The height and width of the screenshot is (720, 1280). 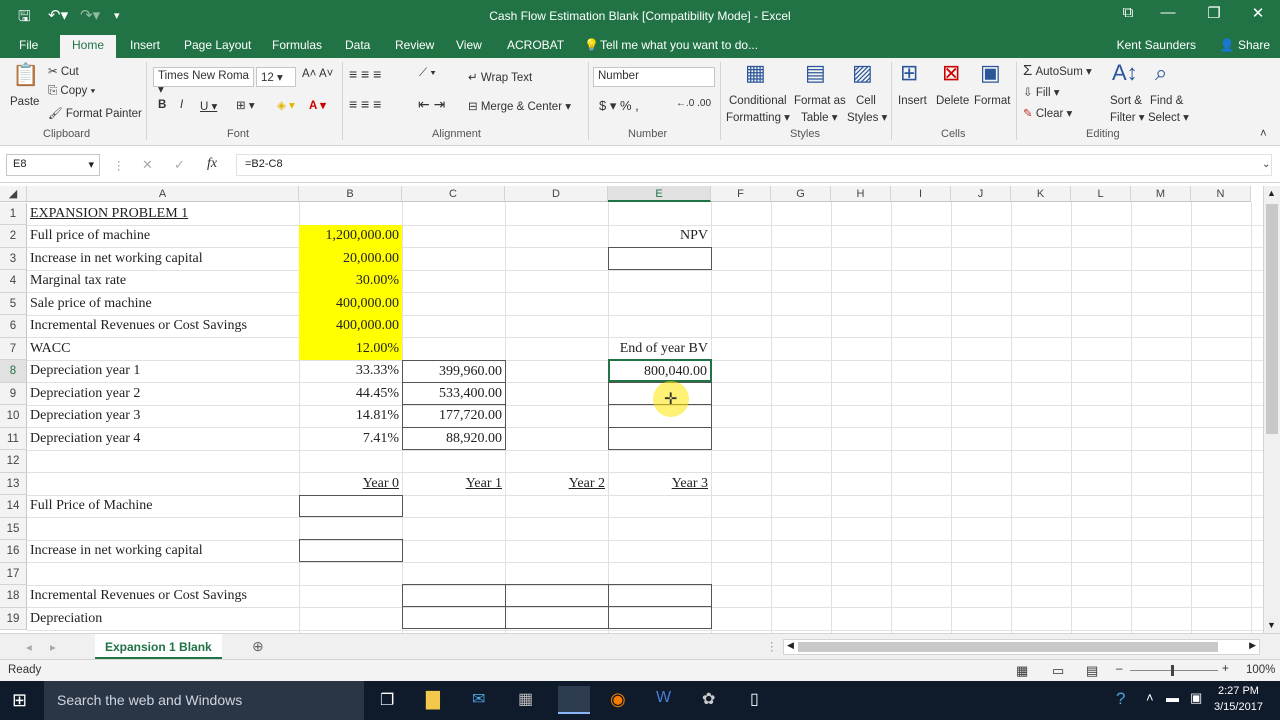 I want to click on format-as-table-button: Format as, so click(x=820, y=101).